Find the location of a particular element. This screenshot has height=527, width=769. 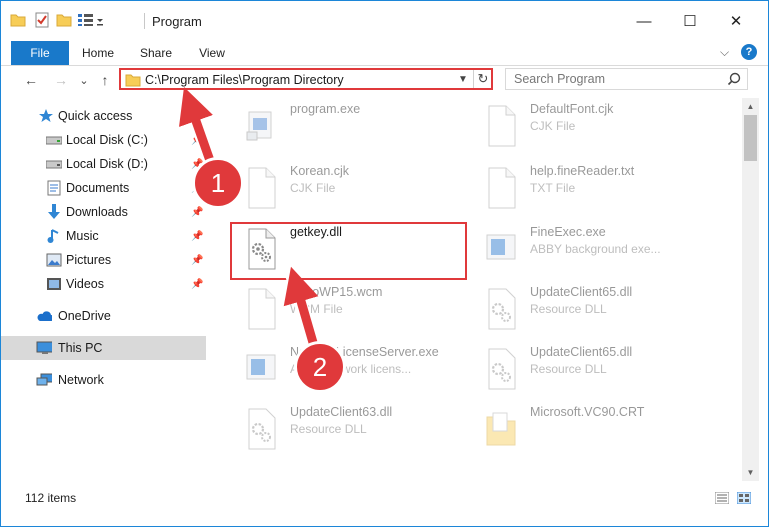

back-button: ← is located at coordinates (31, 80).